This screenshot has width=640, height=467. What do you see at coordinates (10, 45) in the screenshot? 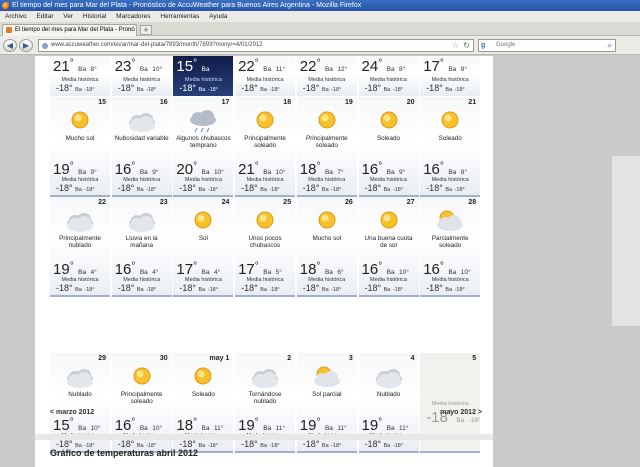
I see `back-button: ◀` at bounding box center [10, 45].